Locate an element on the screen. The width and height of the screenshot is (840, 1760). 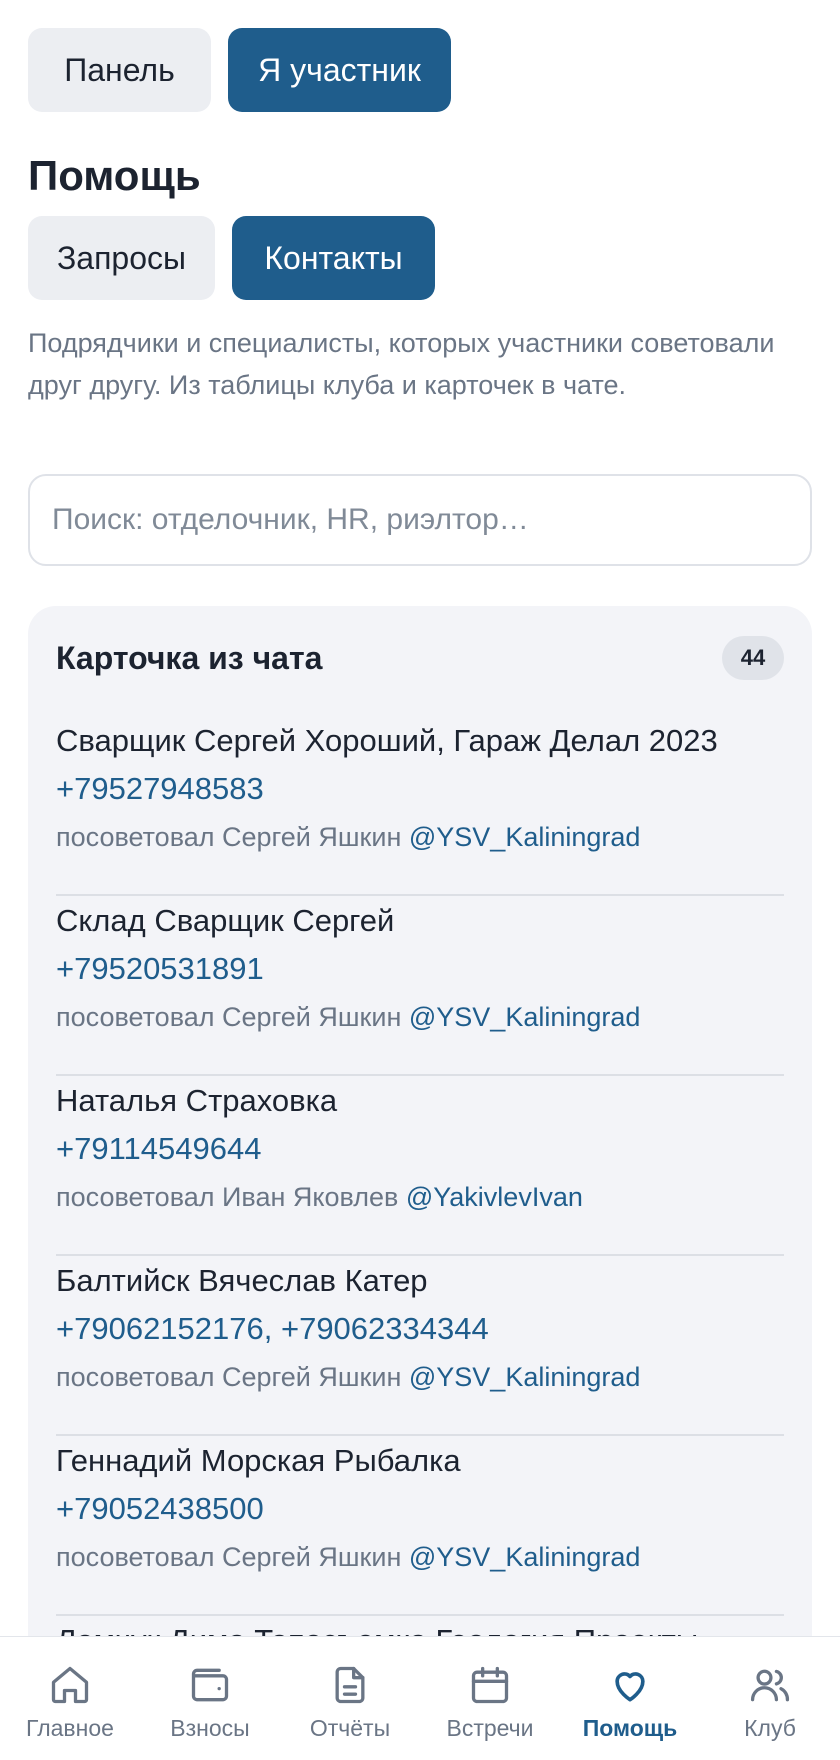
search-input is located at coordinates (420, 520).